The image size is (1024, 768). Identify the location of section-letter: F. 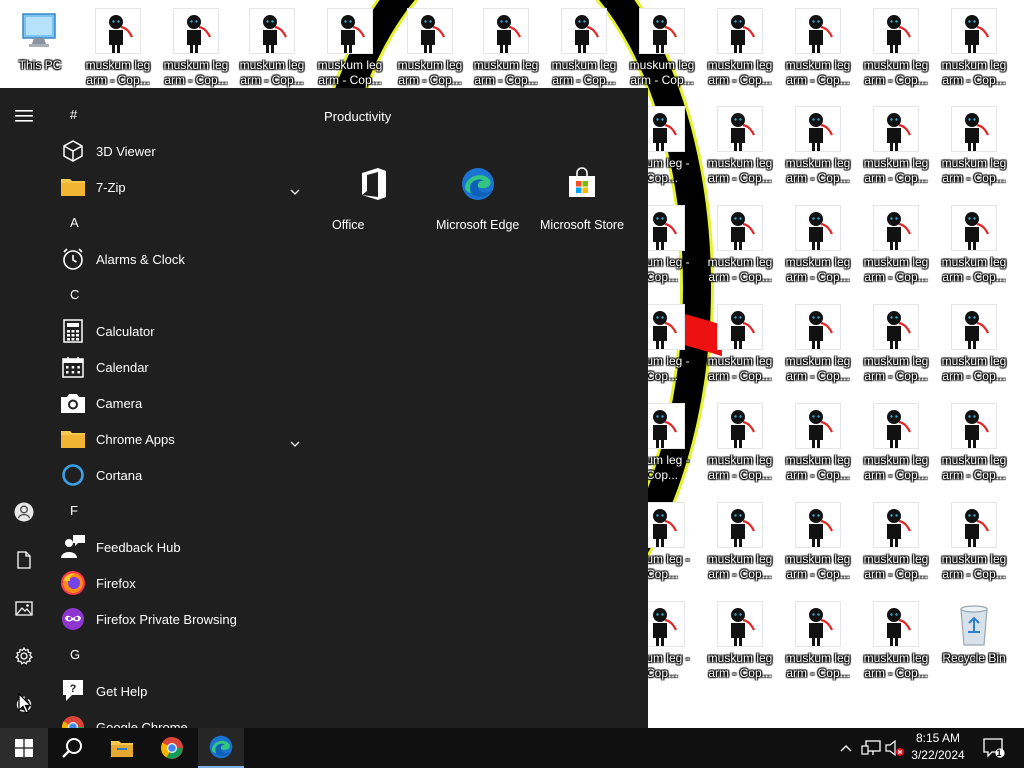
(85, 511).